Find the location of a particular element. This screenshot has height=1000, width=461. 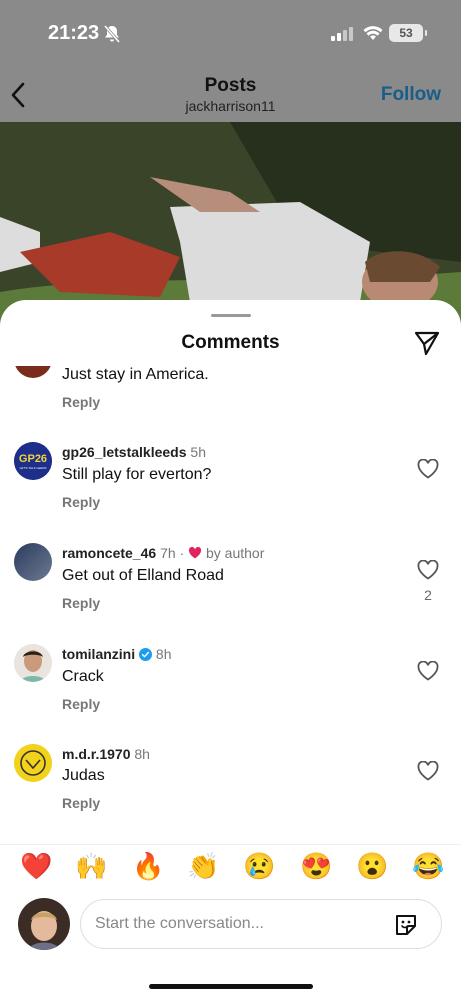

liked-by-author-label: by author is located at coordinates (235, 553).